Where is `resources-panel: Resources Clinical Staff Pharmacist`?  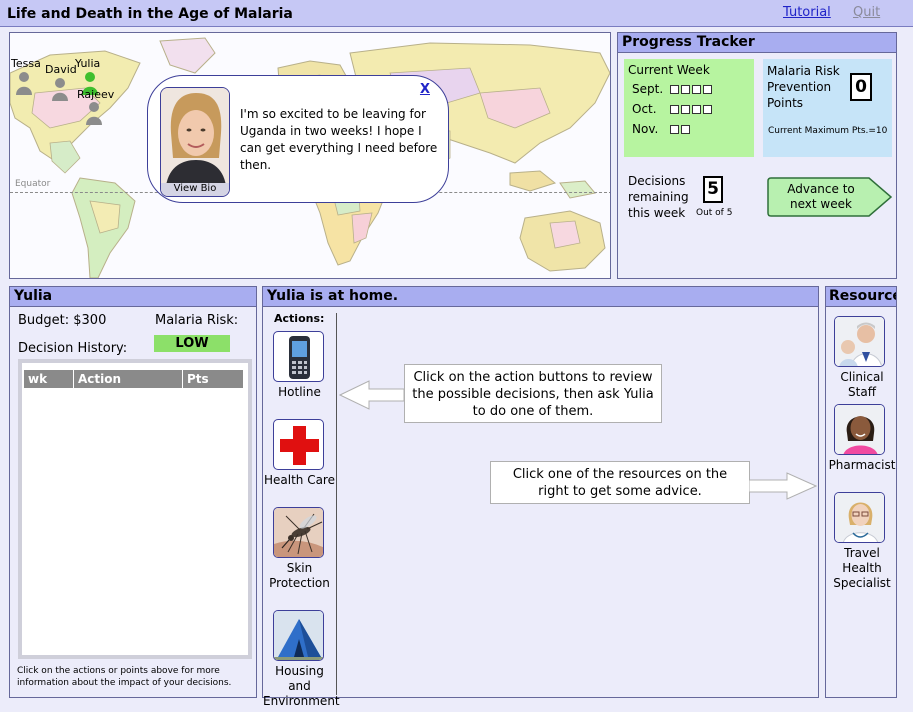 resources-panel: Resources Clinical Staff Pharmacist is located at coordinates (861, 492).